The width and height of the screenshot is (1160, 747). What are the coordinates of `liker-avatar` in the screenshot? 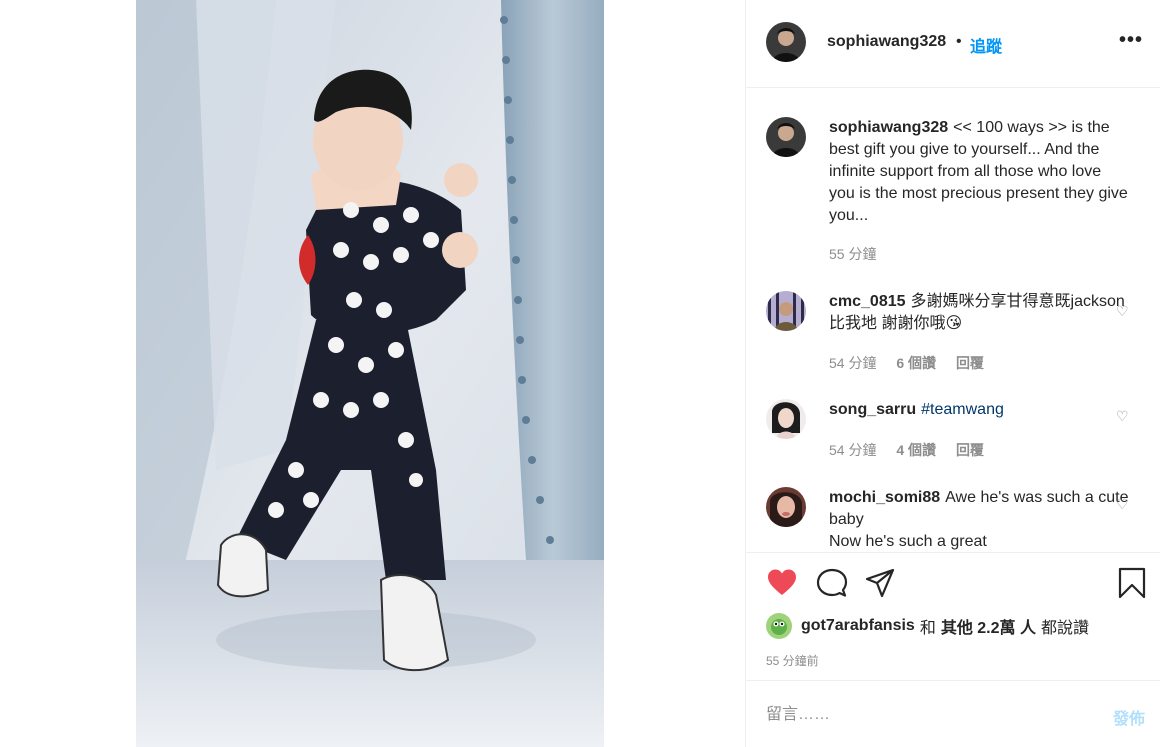 It's located at (779, 626).